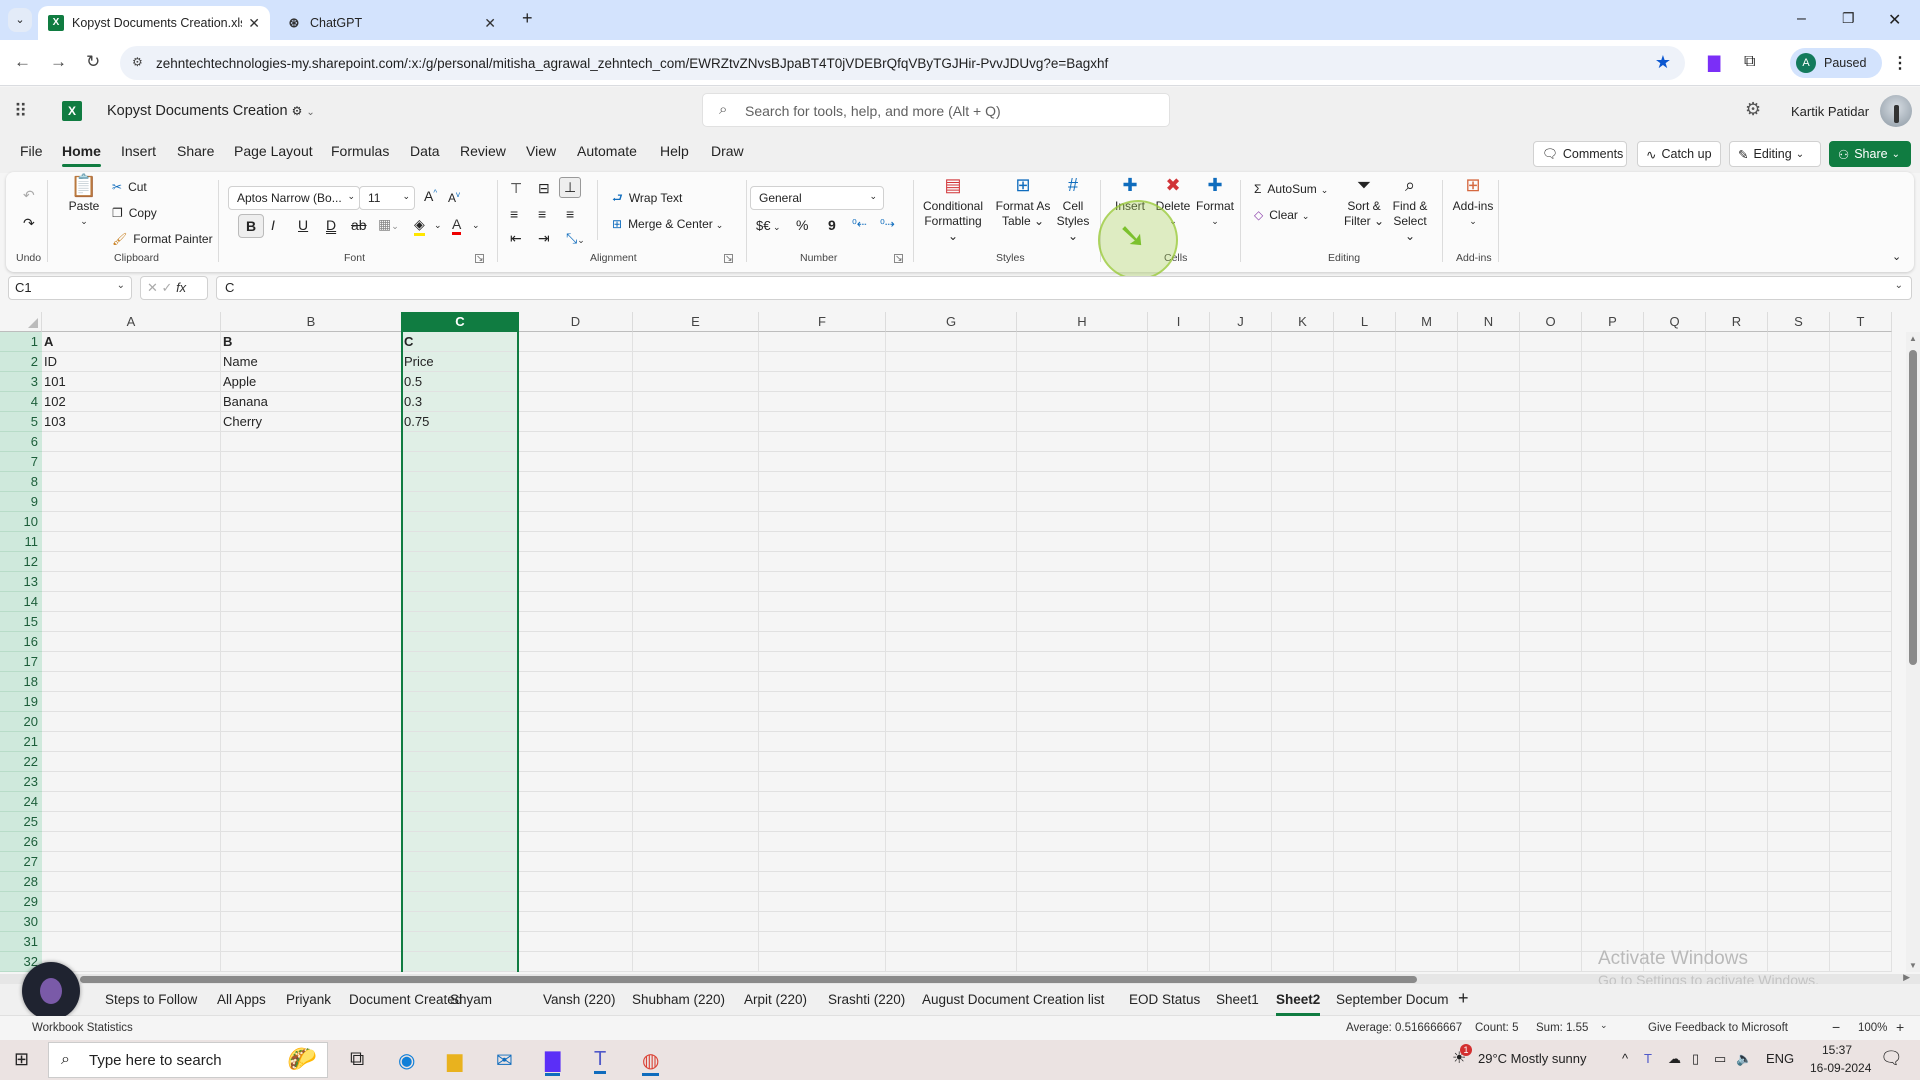 Image resolution: width=1920 pixels, height=1080 pixels. Describe the element at coordinates (1082, 522) in the screenshot. I see `cell-h10` at that location.